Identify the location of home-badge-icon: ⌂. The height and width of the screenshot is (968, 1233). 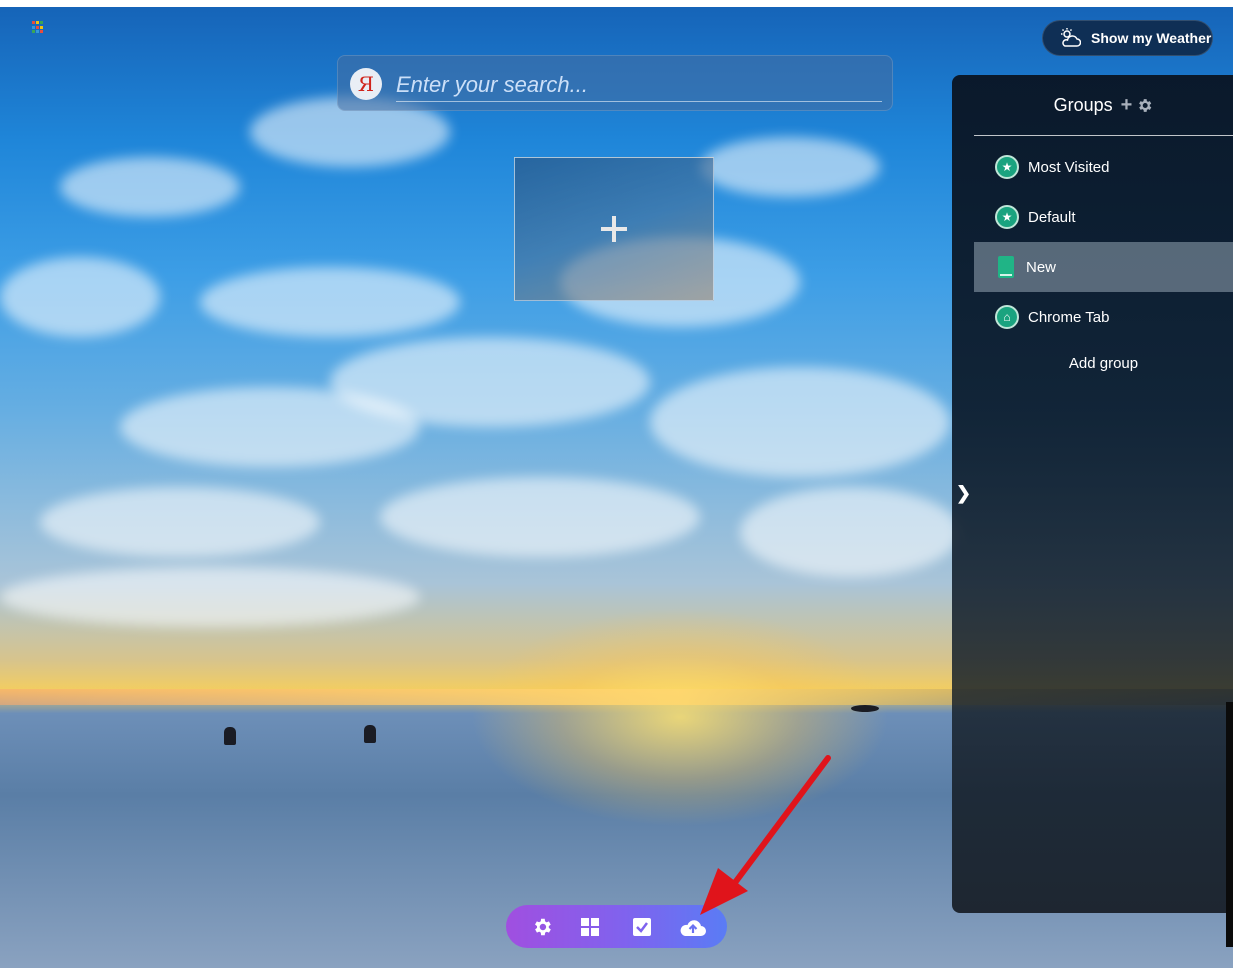
(1007, 317).